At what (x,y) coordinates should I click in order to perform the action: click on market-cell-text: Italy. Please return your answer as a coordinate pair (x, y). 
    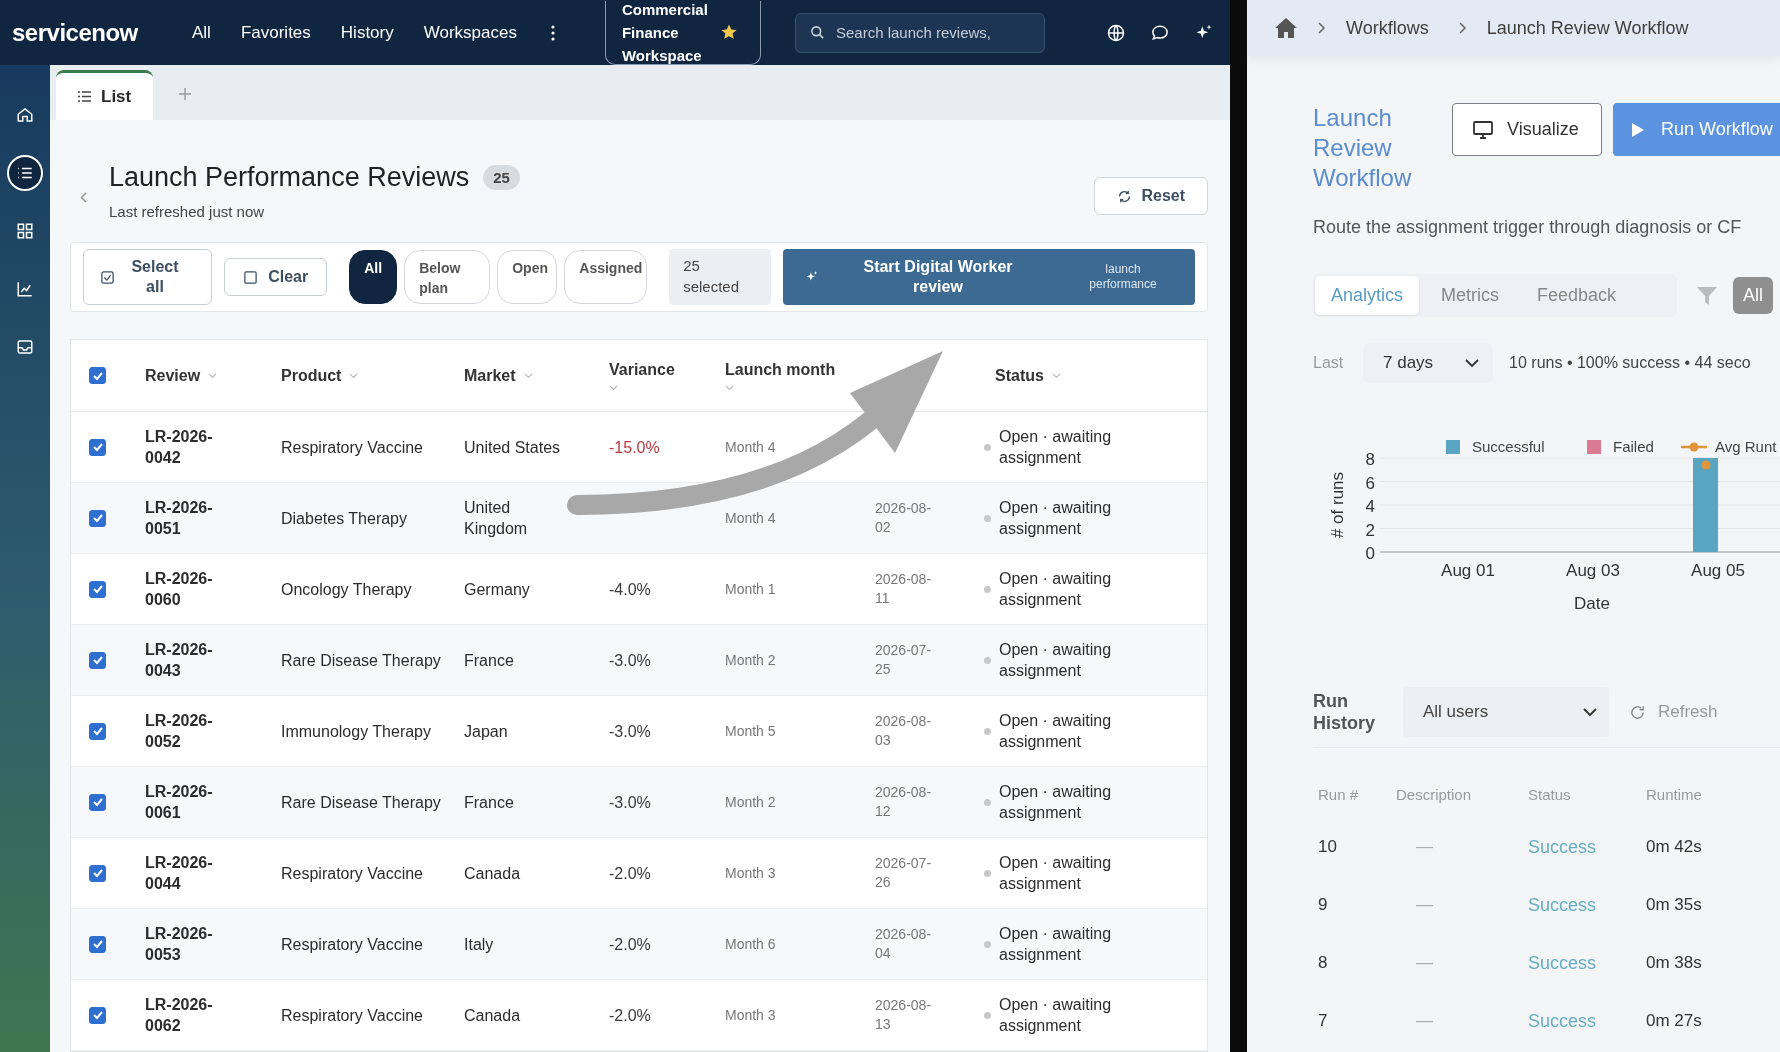
    Looking at the image, I should click on (479, 944).